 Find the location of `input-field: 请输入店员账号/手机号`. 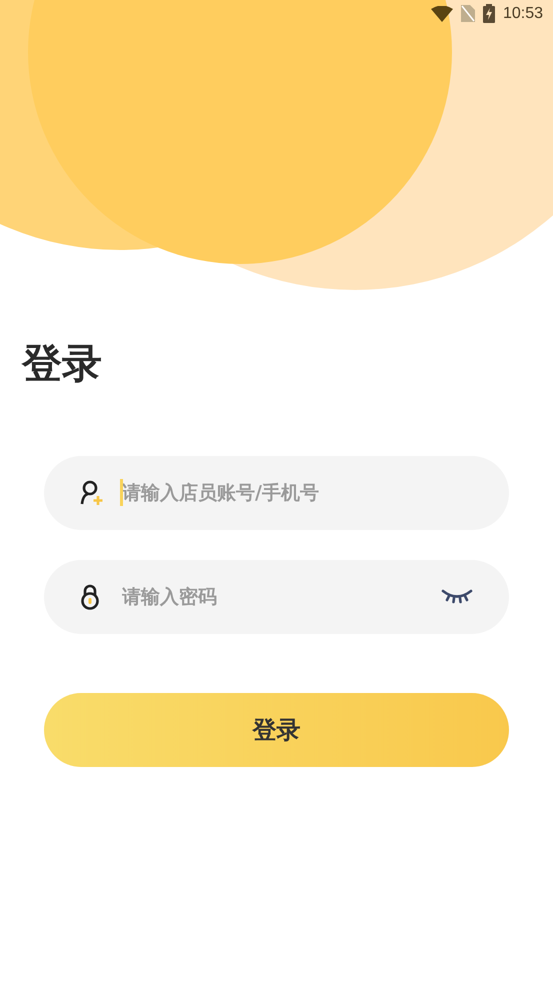

input-field: 请输入店员账号/手机号 is located at coordinates (276, 493).